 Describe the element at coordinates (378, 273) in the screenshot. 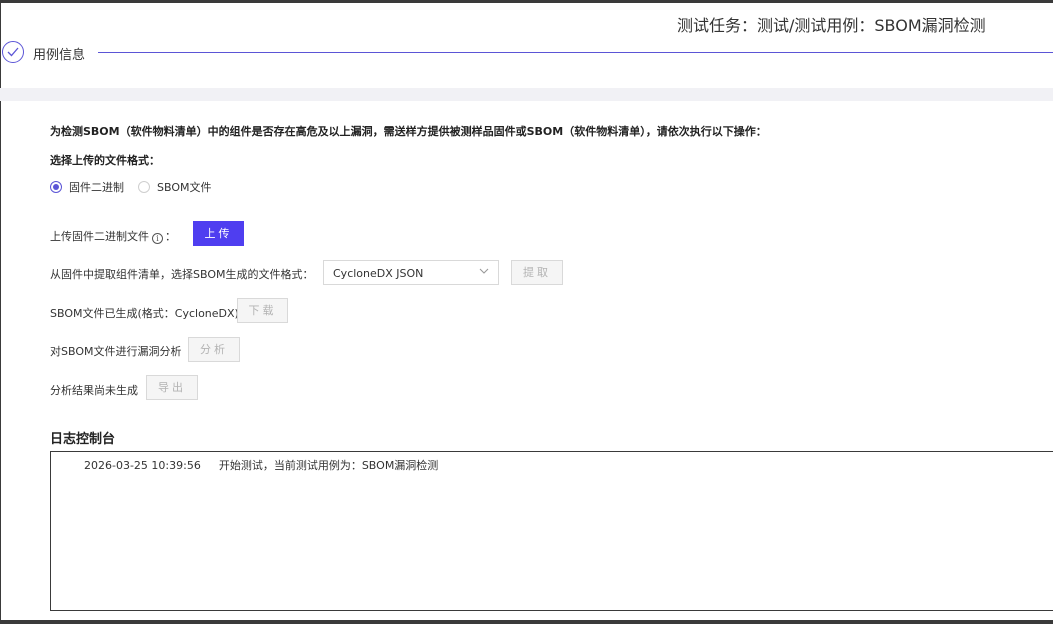

I see `select-value: CycloneDX JSON` at that location.